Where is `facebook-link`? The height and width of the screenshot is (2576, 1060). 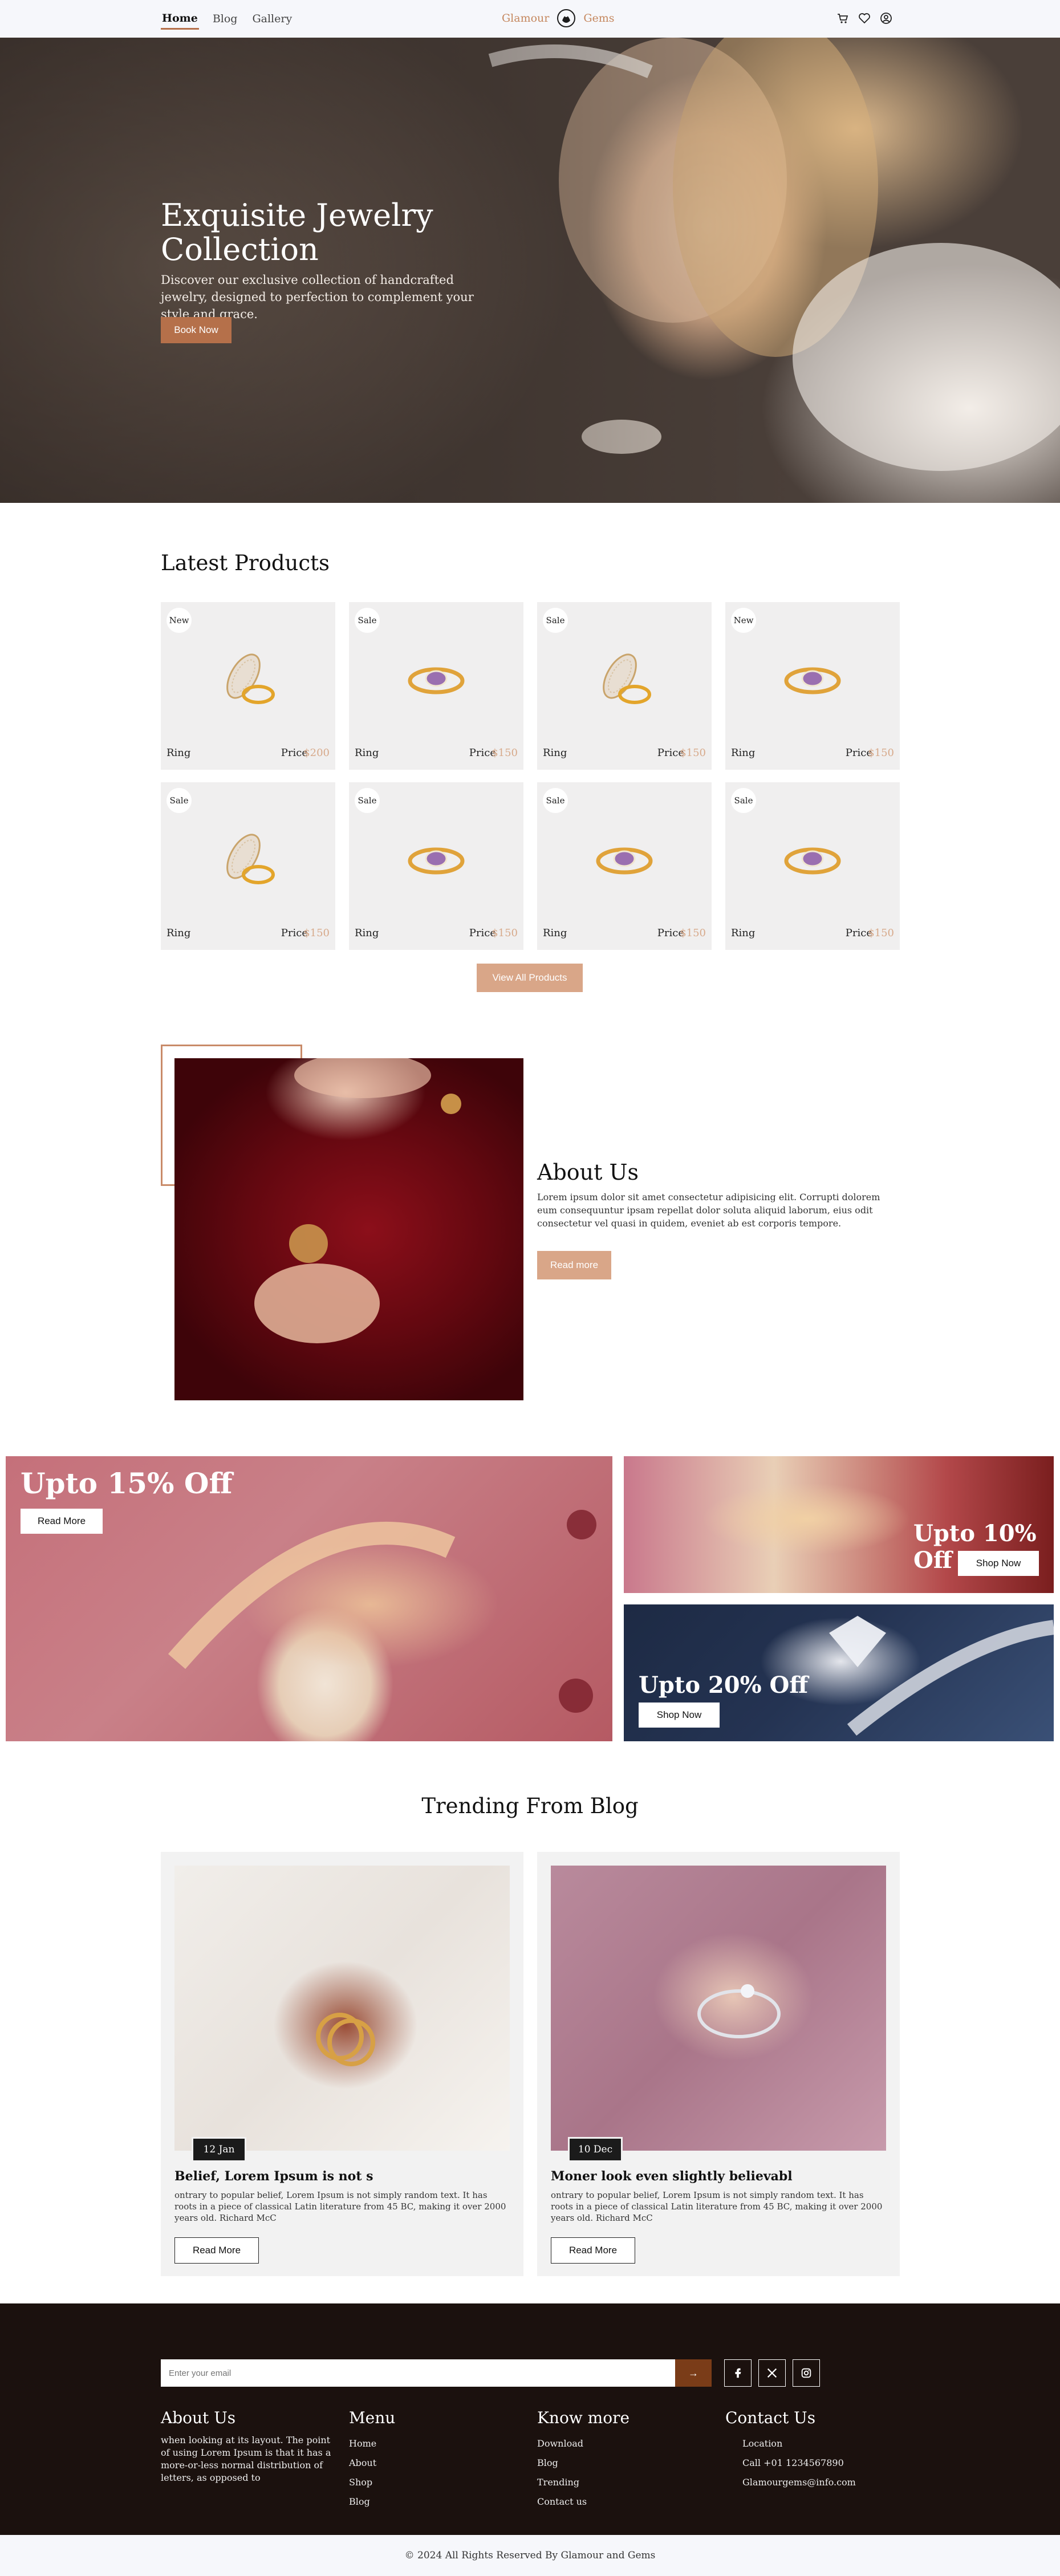
facebook-link is located at coordinates (738, 2373).